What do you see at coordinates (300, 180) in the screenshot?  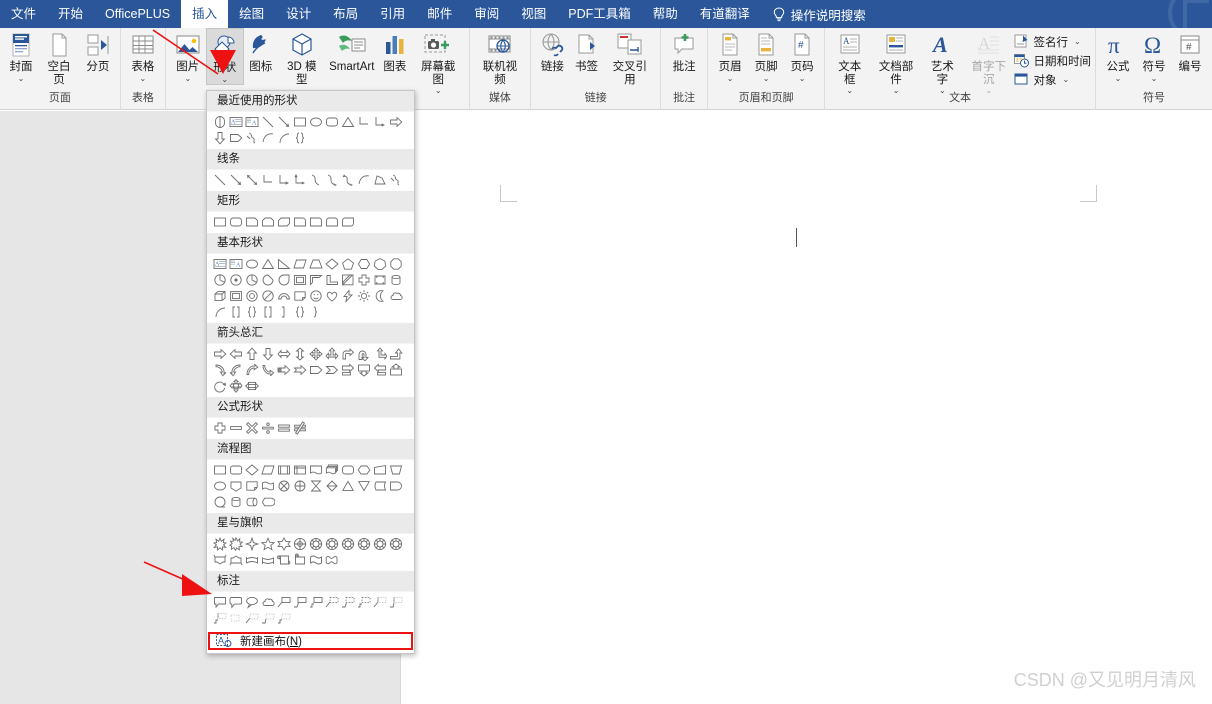 I see `shape-elbow-double-arrow-icon` at bounding box center [300, 180].